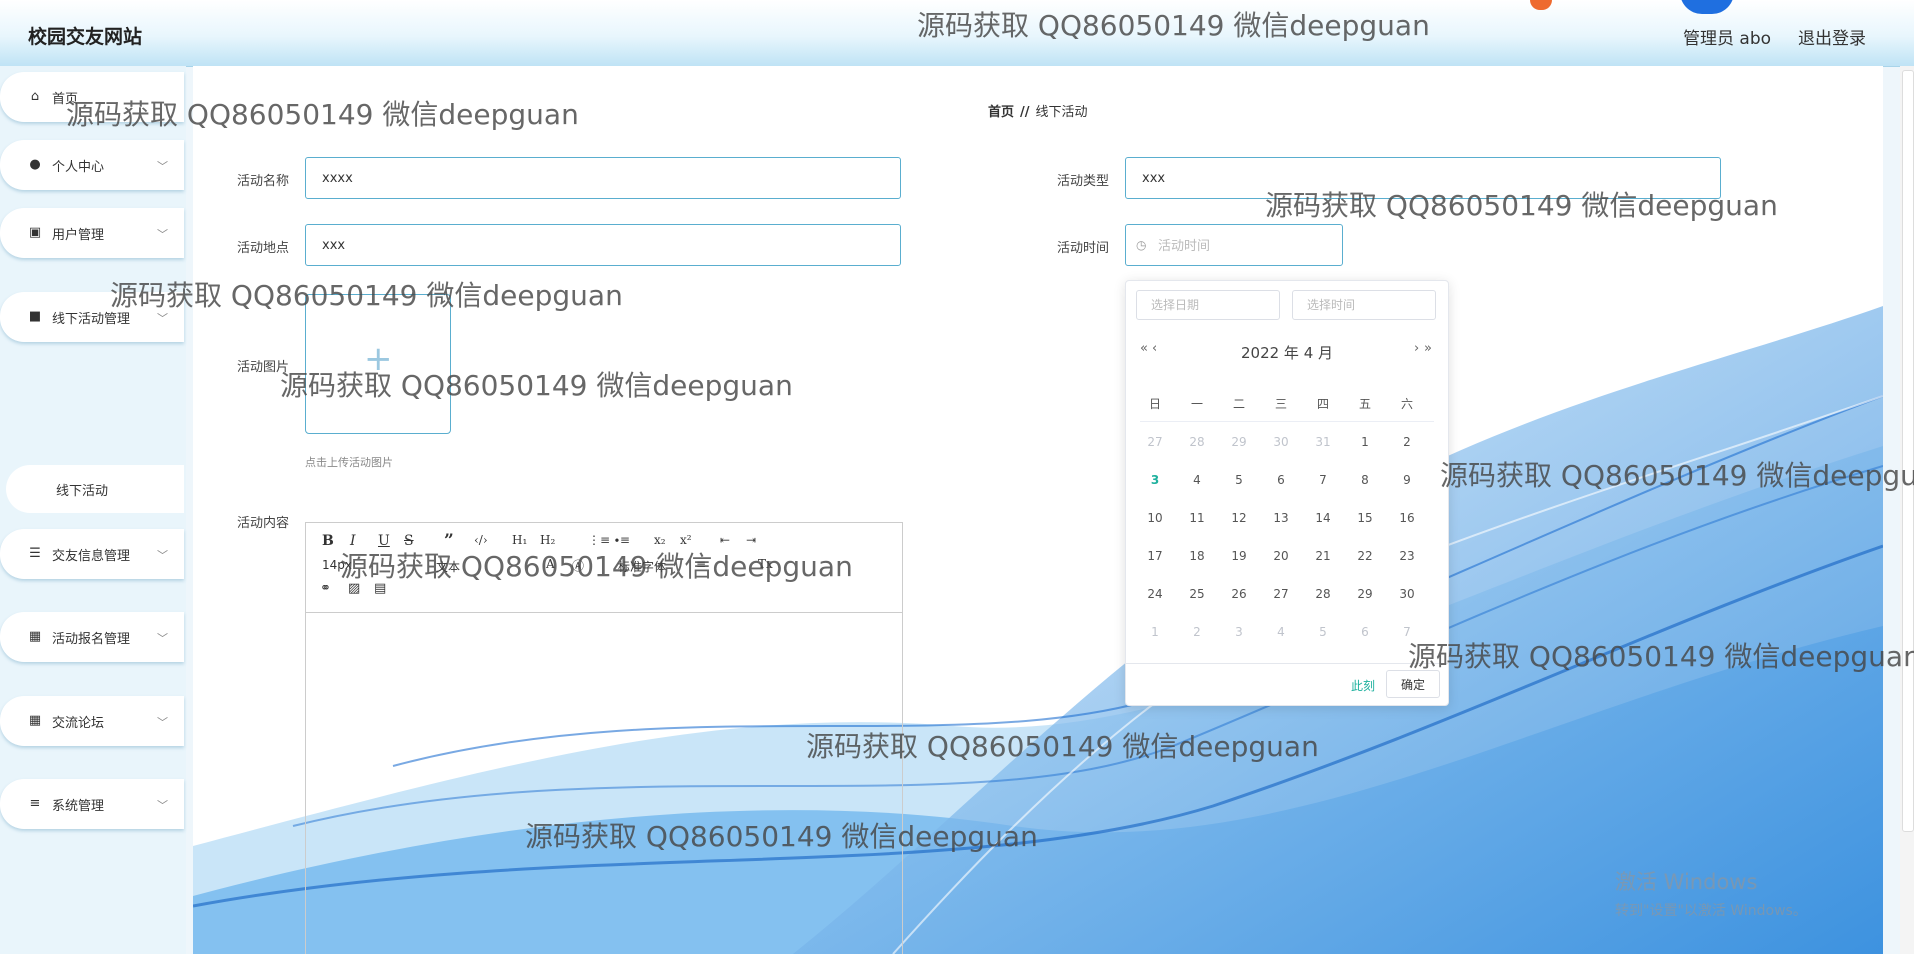 The image size is (1914, 954). I want to click on sidebar-item-friend-info: ☰ 交友信息管理 ﹀, so click(92, 554).